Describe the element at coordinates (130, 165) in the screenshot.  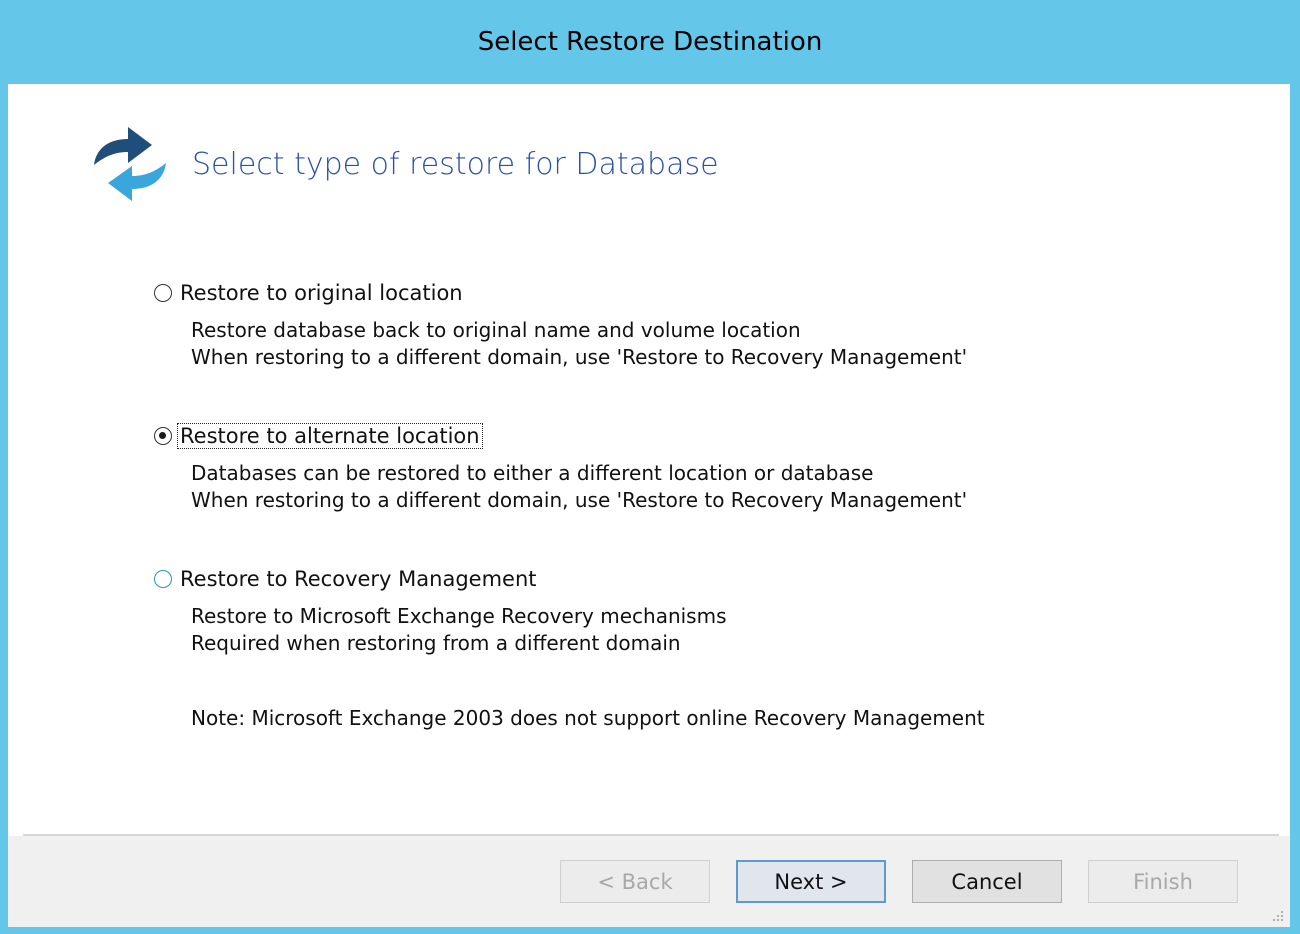
I see `refresh-arrows-icon` at that location.